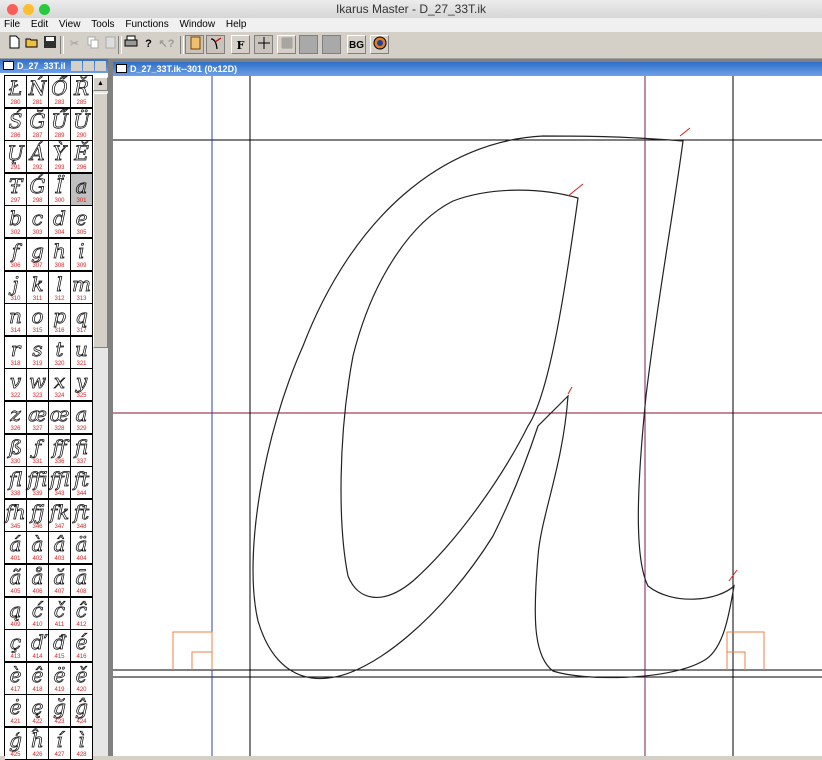  I want to click on glyph-cell: Ǵ 298, so click(38, 189).